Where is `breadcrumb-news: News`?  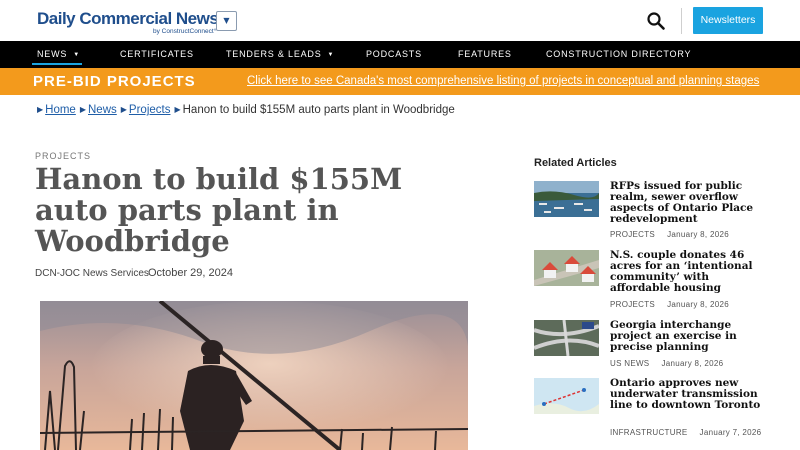 breadcrumb-news: News is located at coordinates (102, 110).